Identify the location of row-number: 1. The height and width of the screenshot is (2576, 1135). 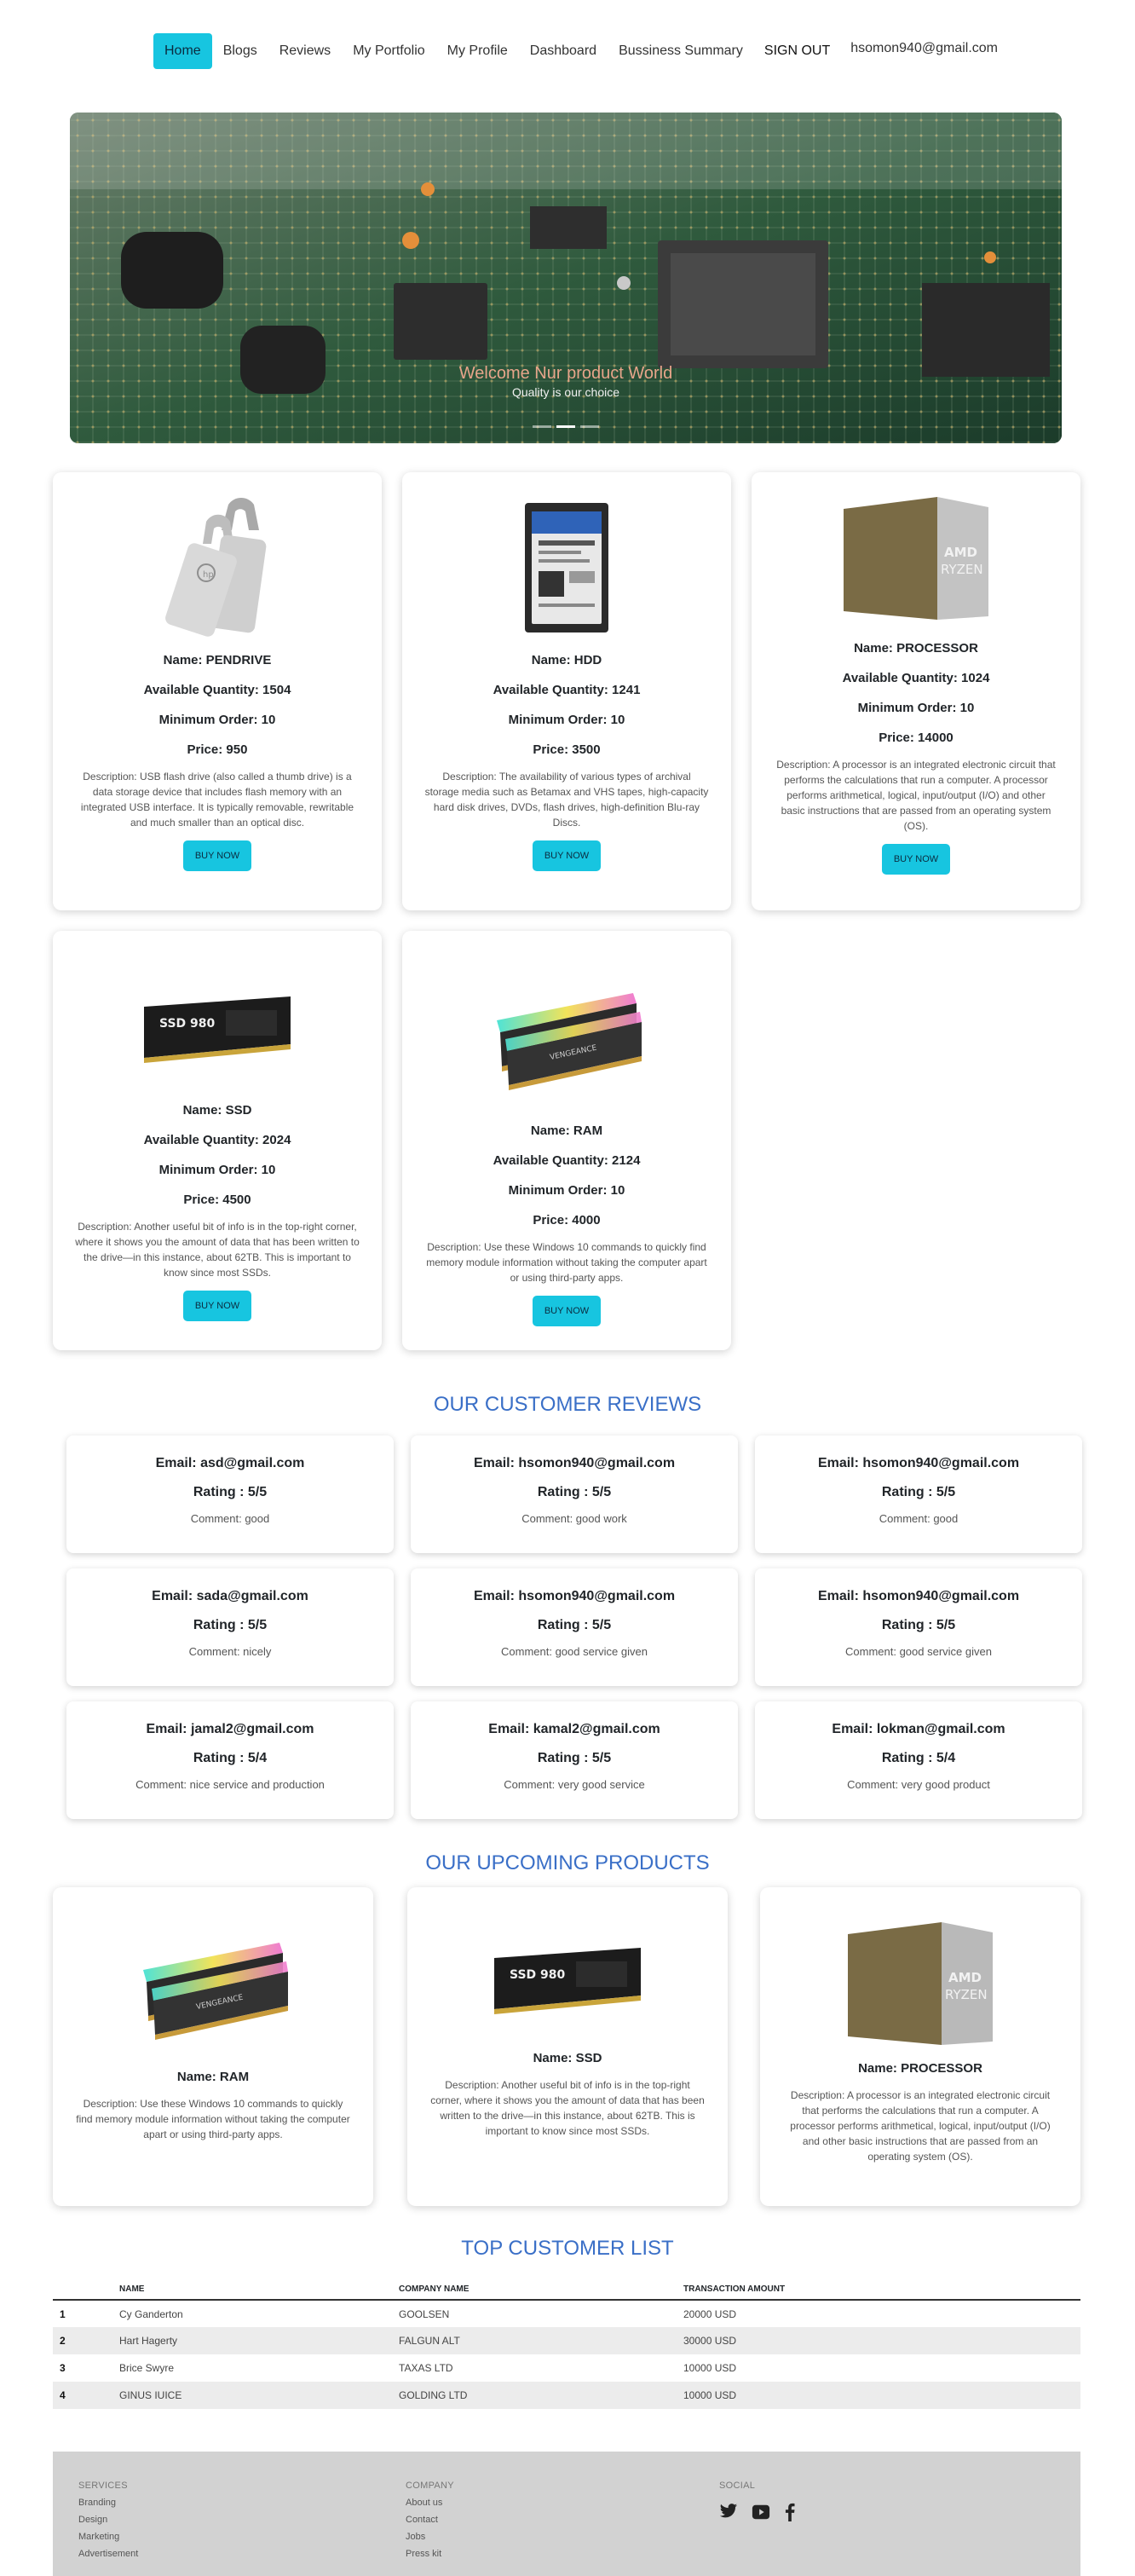
(63, 2313).